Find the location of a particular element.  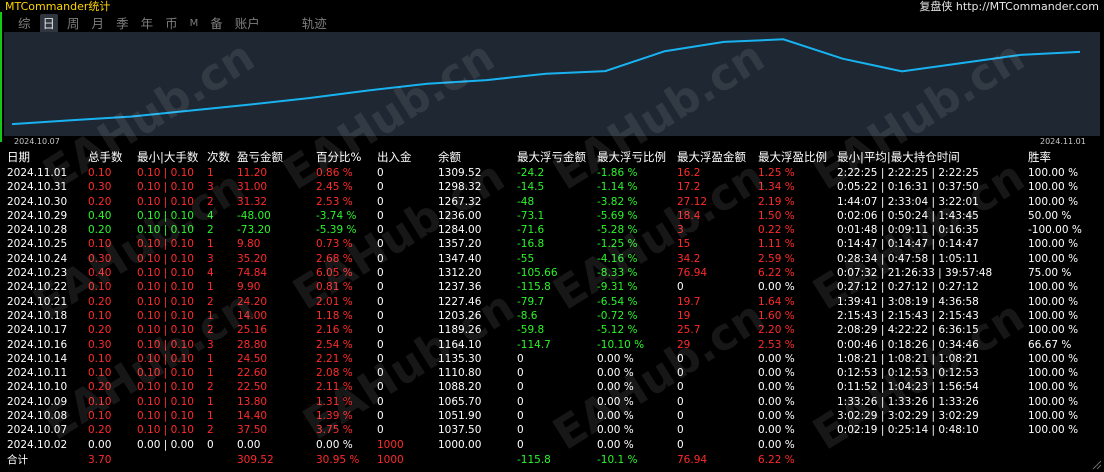

resize-grip-icon is located at coordinates (1097, 465).